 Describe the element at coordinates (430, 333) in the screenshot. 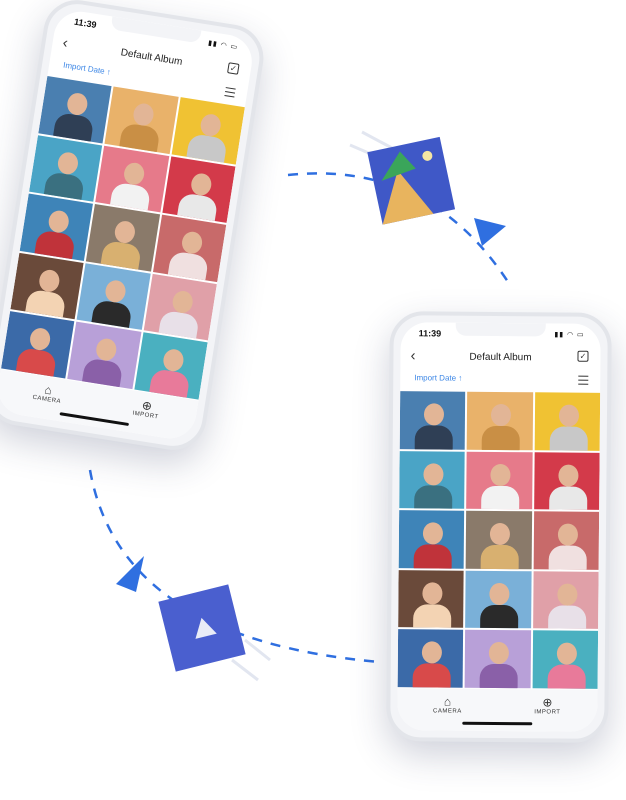

I see `status-time: 11:39` at that location.